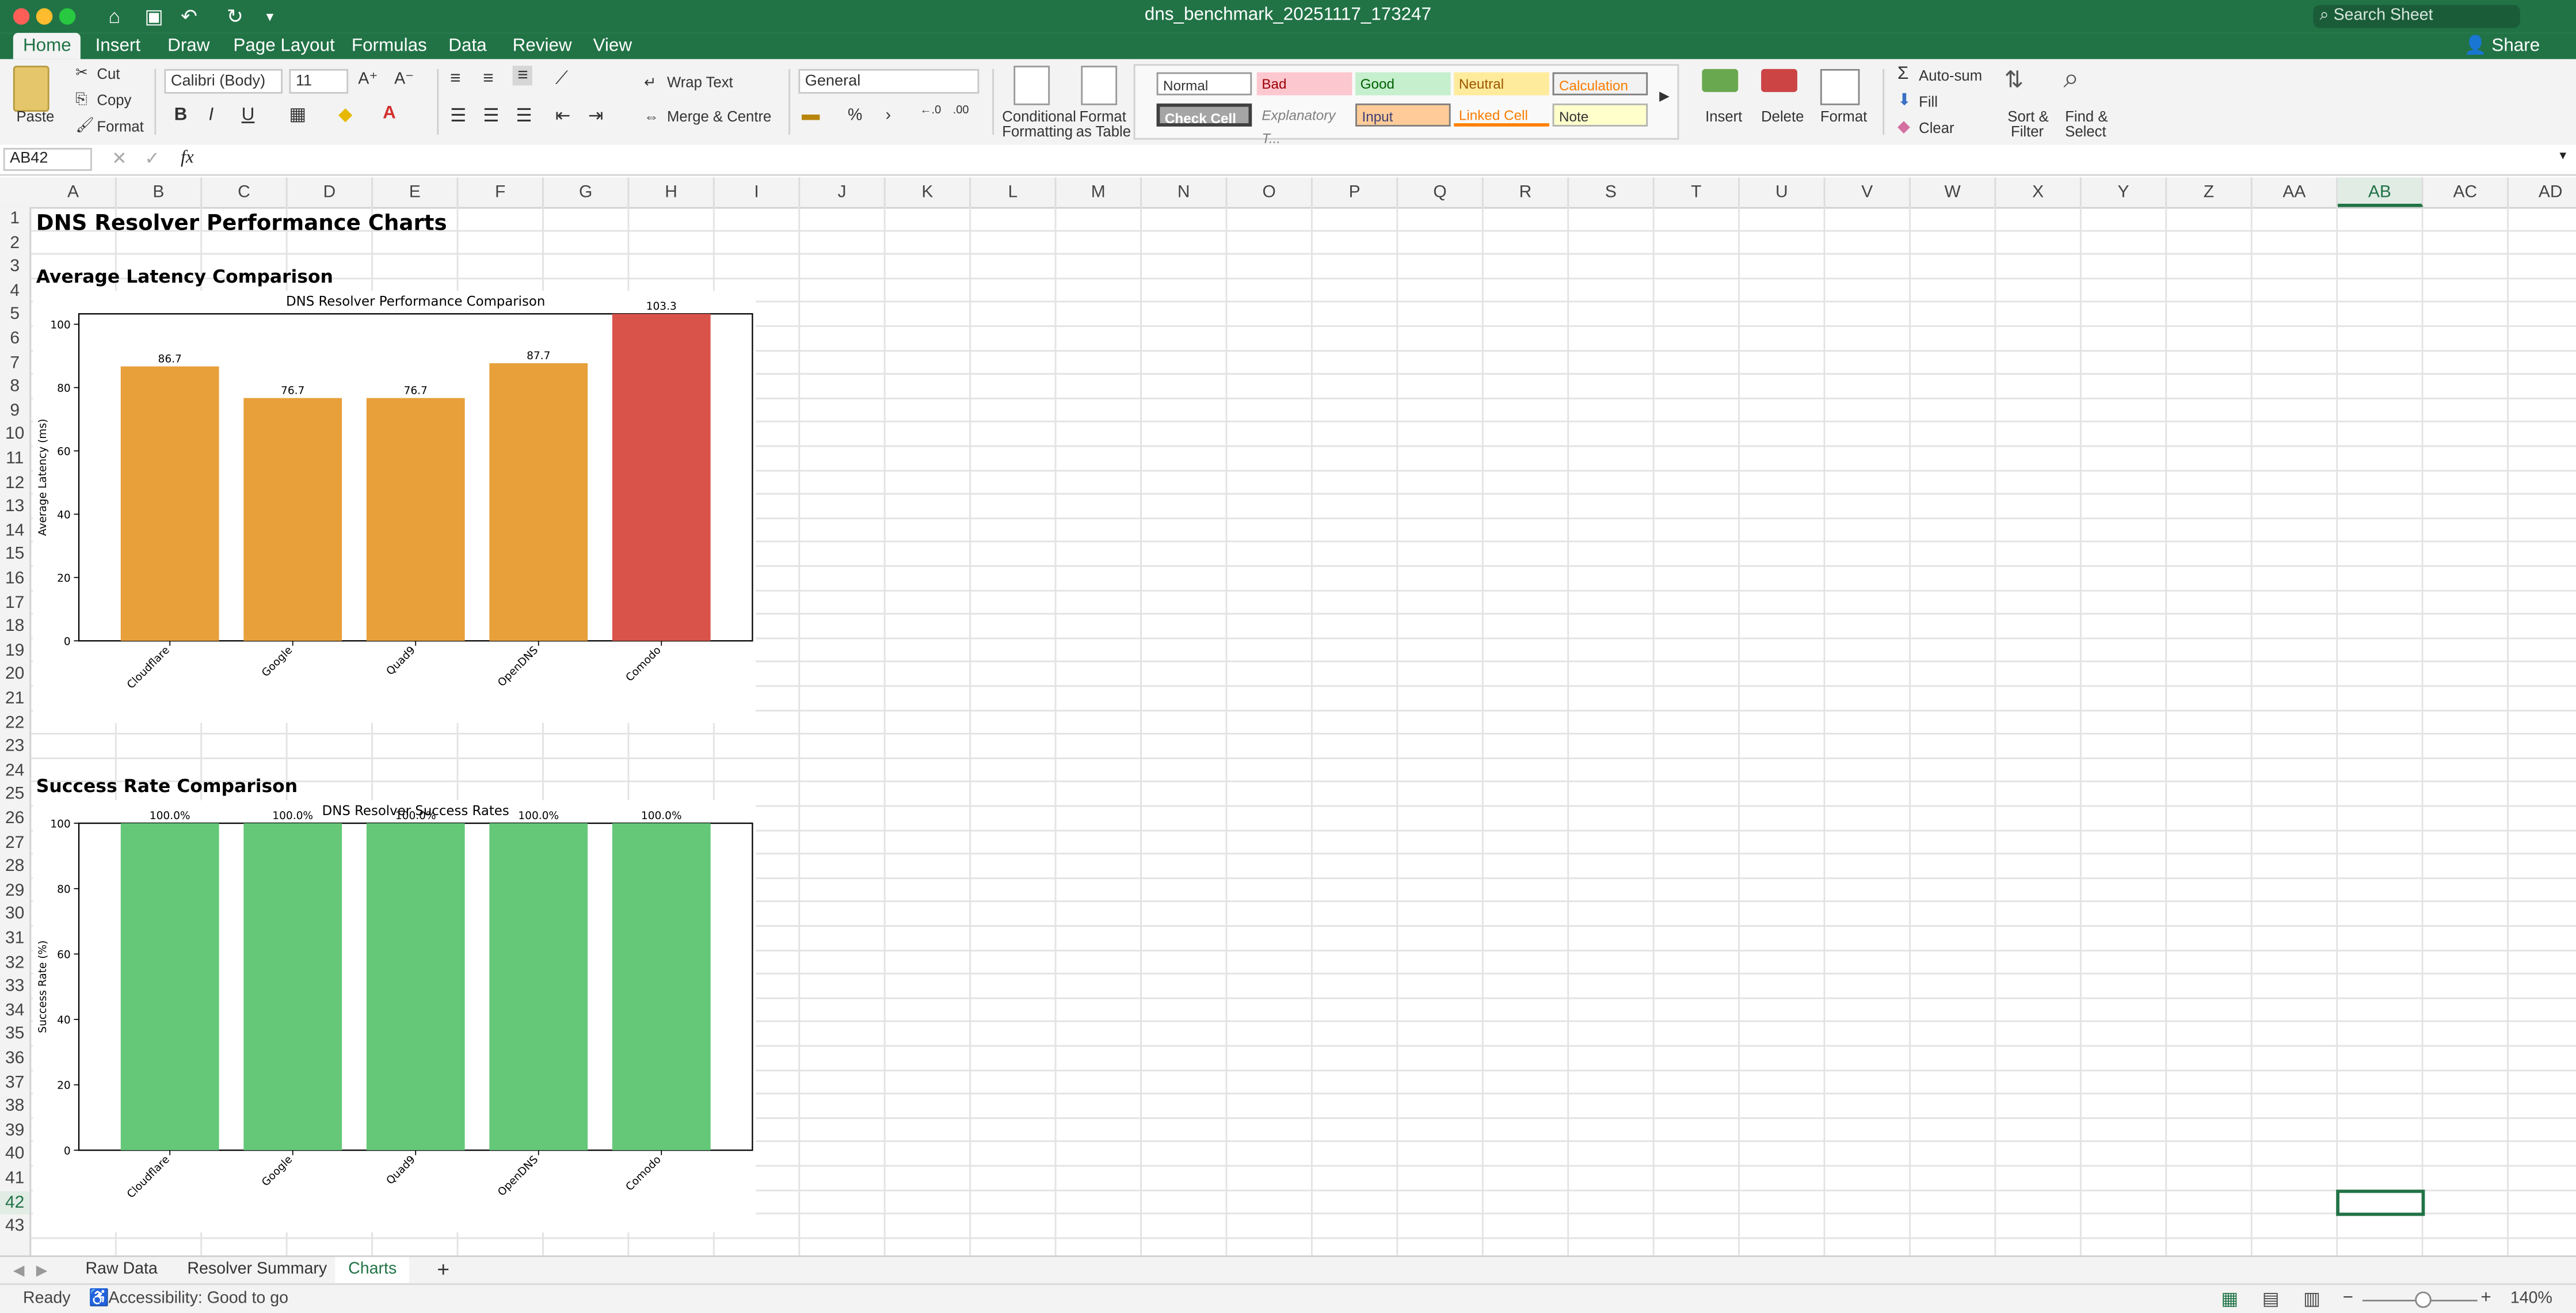  I want to click on autosum-icon: Σ, so click(1902, 73).